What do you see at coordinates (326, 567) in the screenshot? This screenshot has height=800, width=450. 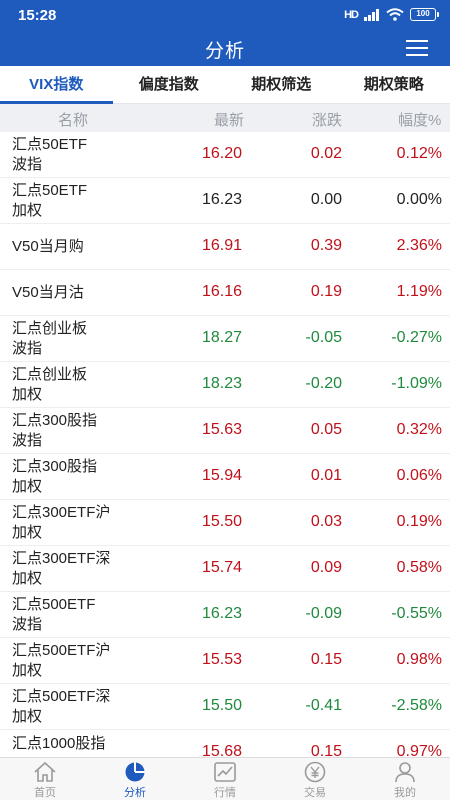 I see `change-value: 0.09` at bounding box center [326, 567].